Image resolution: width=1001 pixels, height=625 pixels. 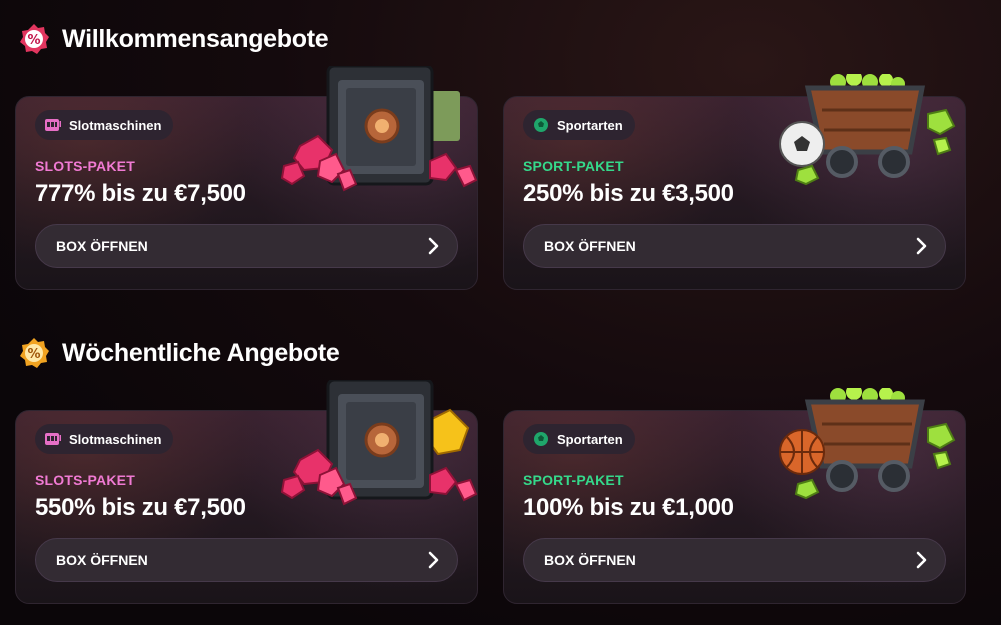 I want to click on safe-with-gems-gold-illustration, so click(x=379, y=443).